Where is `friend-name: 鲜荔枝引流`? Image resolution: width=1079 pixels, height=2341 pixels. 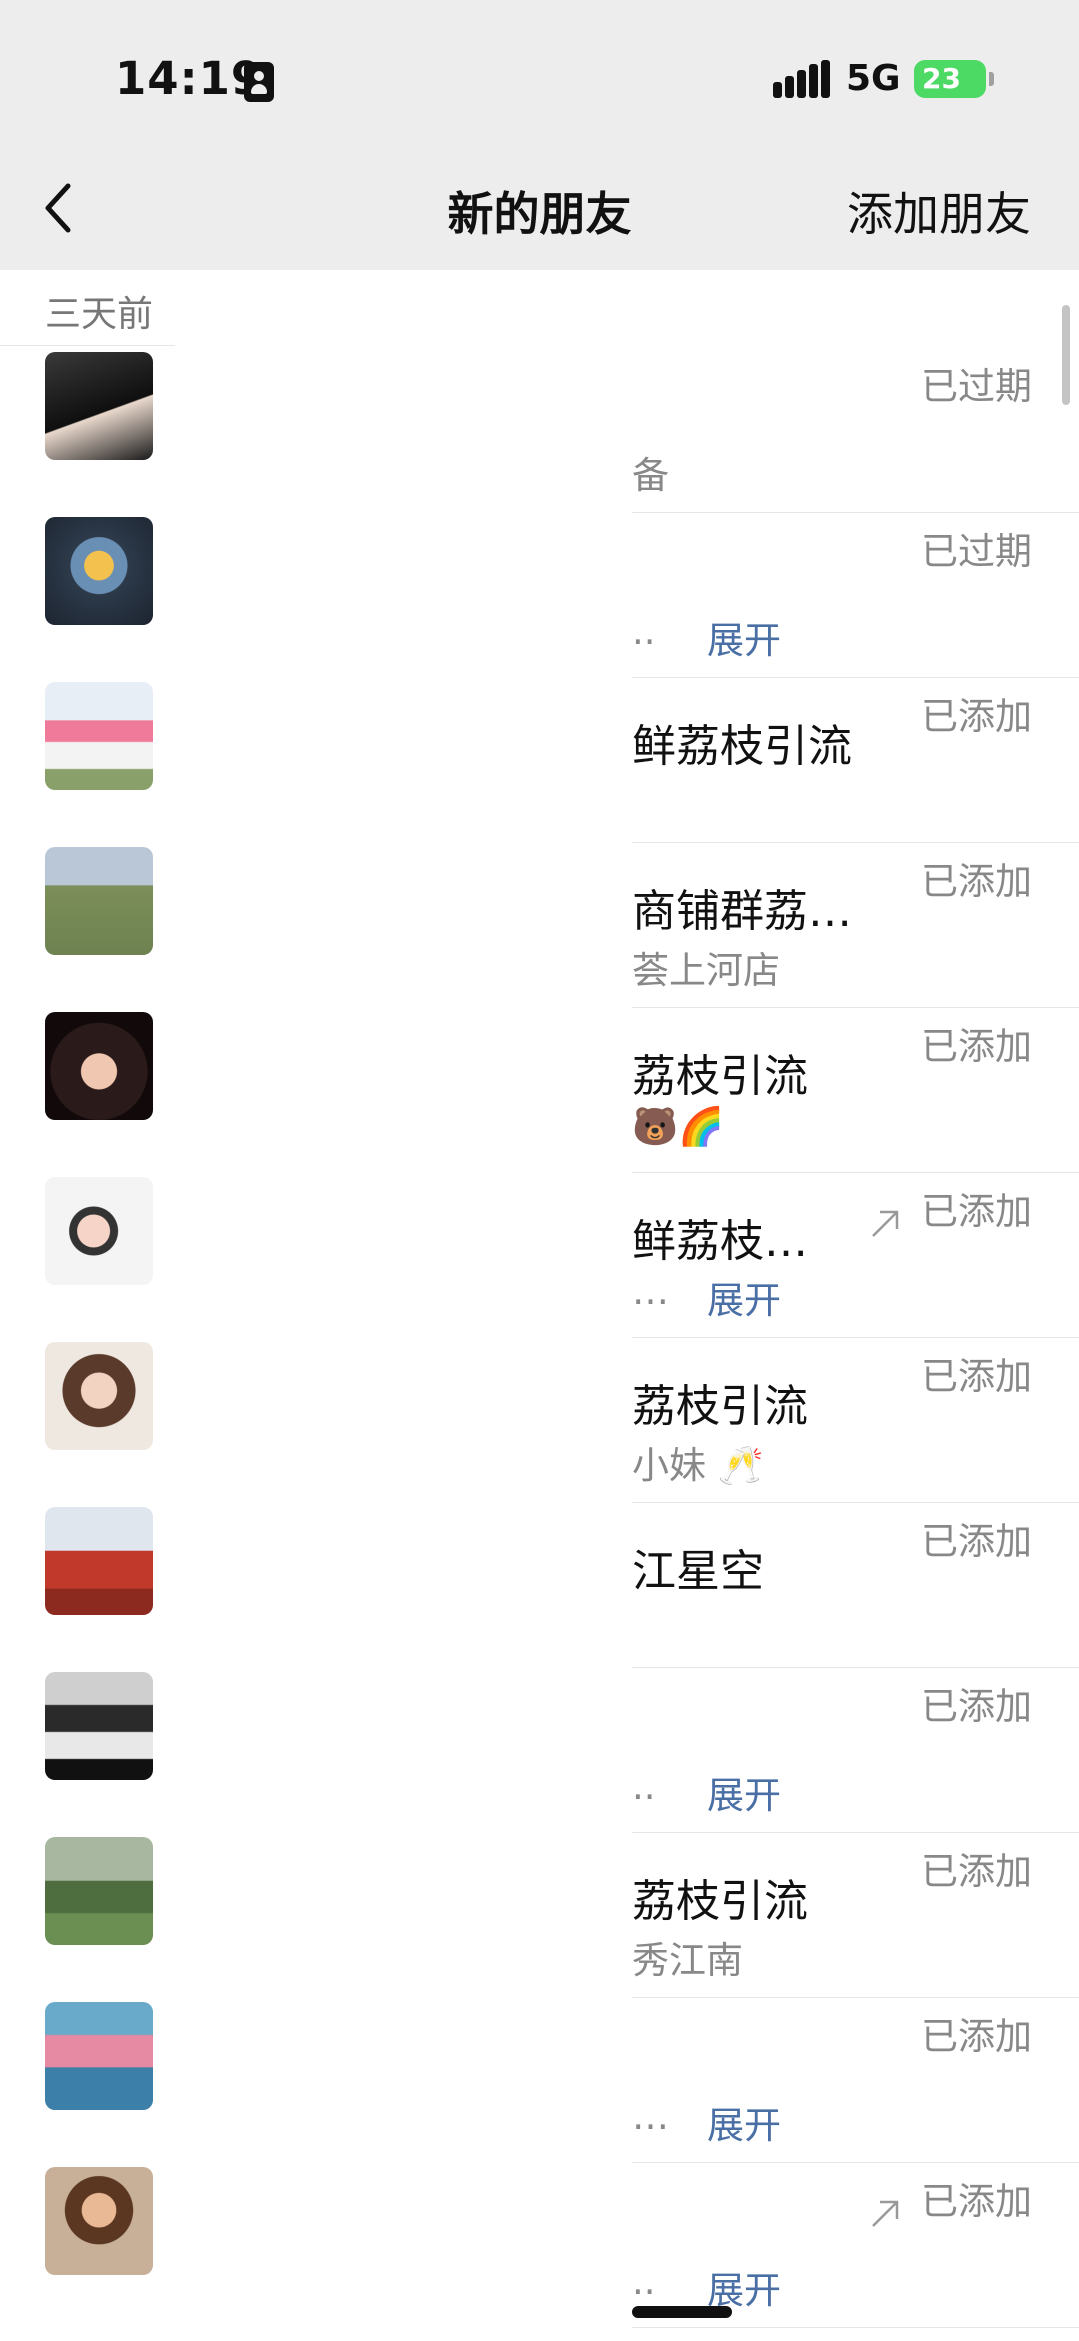
friend-name: 鲜荔枝引流 is located at coordinates (742, 746).